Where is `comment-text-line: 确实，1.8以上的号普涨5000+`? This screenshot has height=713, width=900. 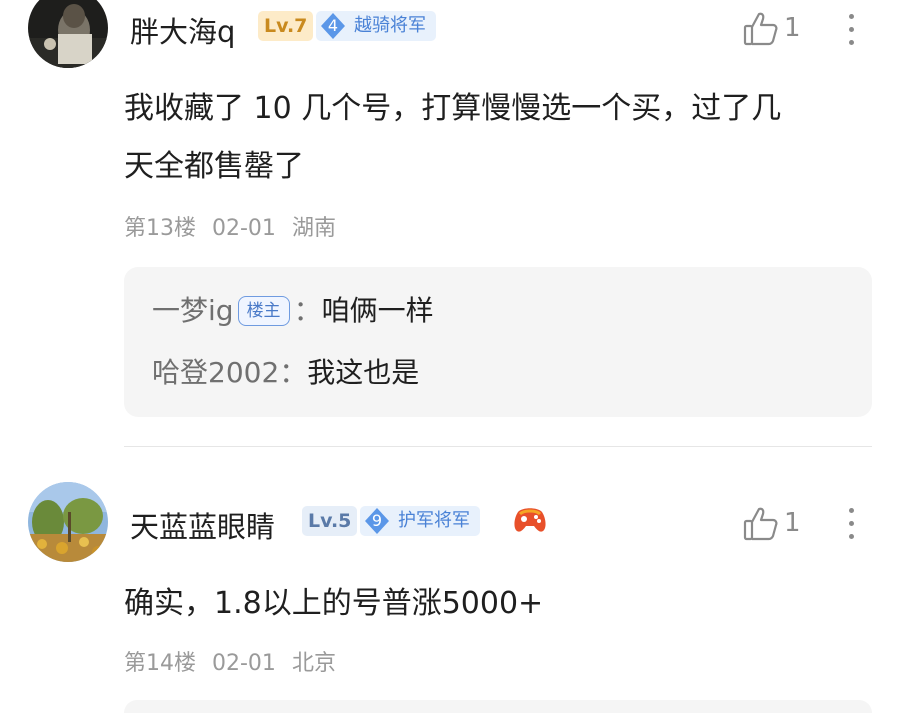 comment-text-line: 确实，1.8以上的号普涨5000+ is located at coordinates (334, 603).